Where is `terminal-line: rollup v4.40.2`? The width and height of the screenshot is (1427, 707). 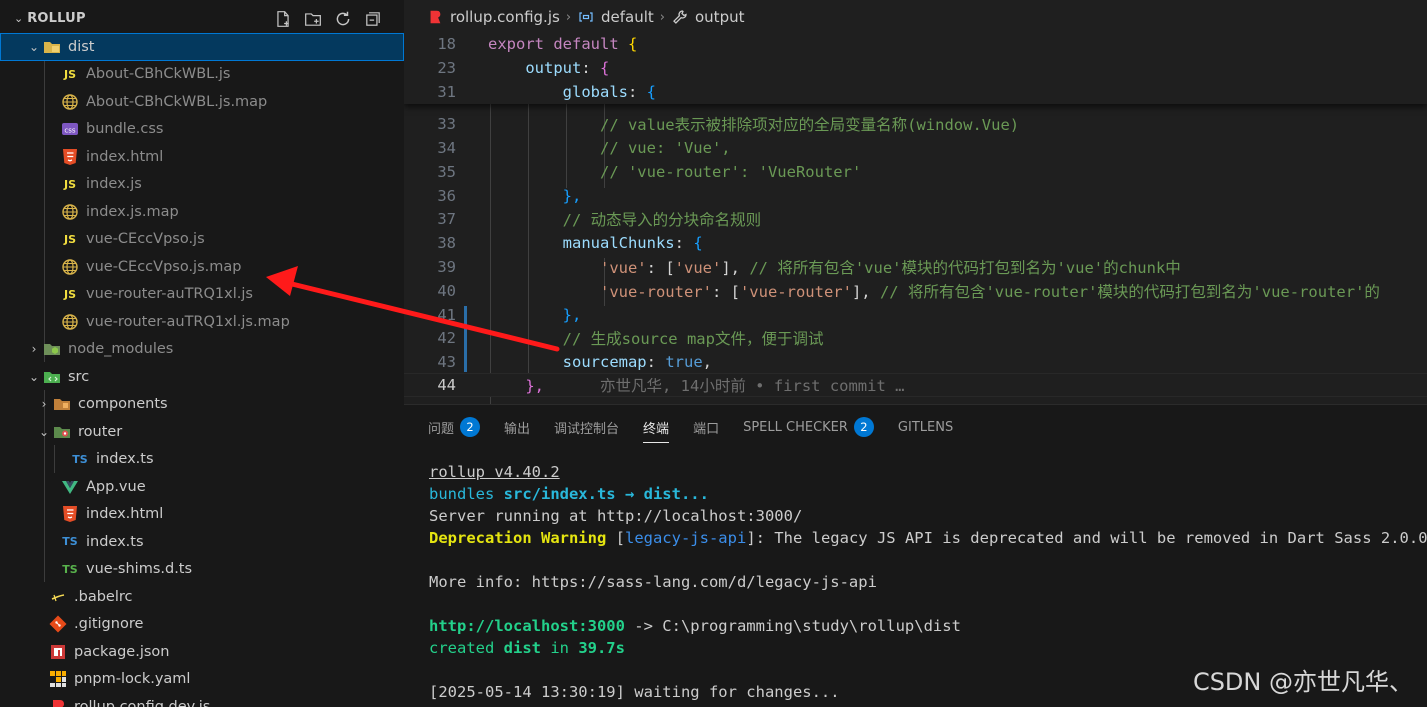 terminal-line: rollup v4.40.2 is located at coordinates (494, 472).